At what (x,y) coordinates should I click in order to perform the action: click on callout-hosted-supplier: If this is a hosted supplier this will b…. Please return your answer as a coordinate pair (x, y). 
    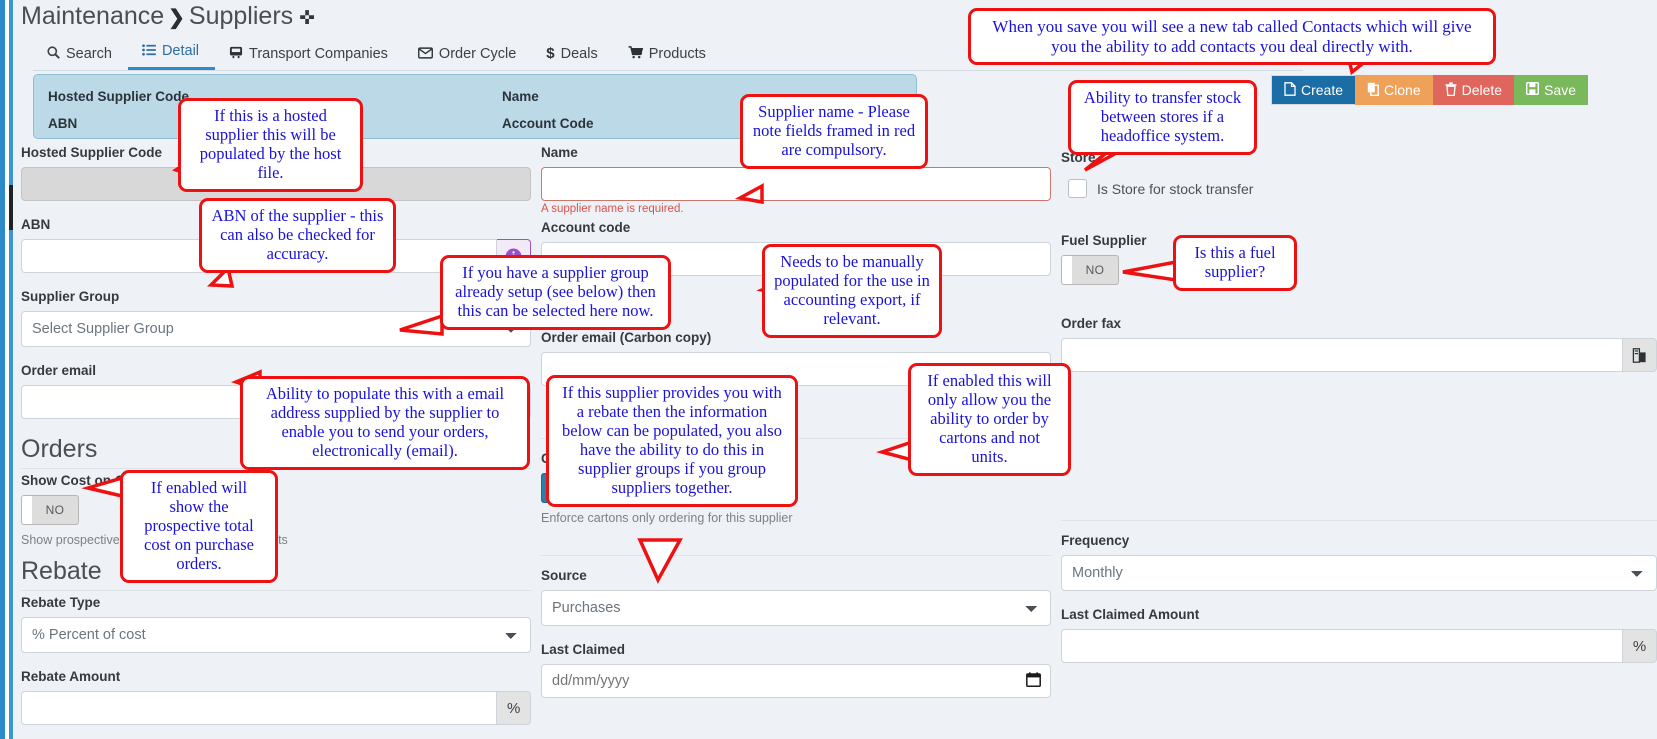
    Looking at the image, I should click on (270, 145).